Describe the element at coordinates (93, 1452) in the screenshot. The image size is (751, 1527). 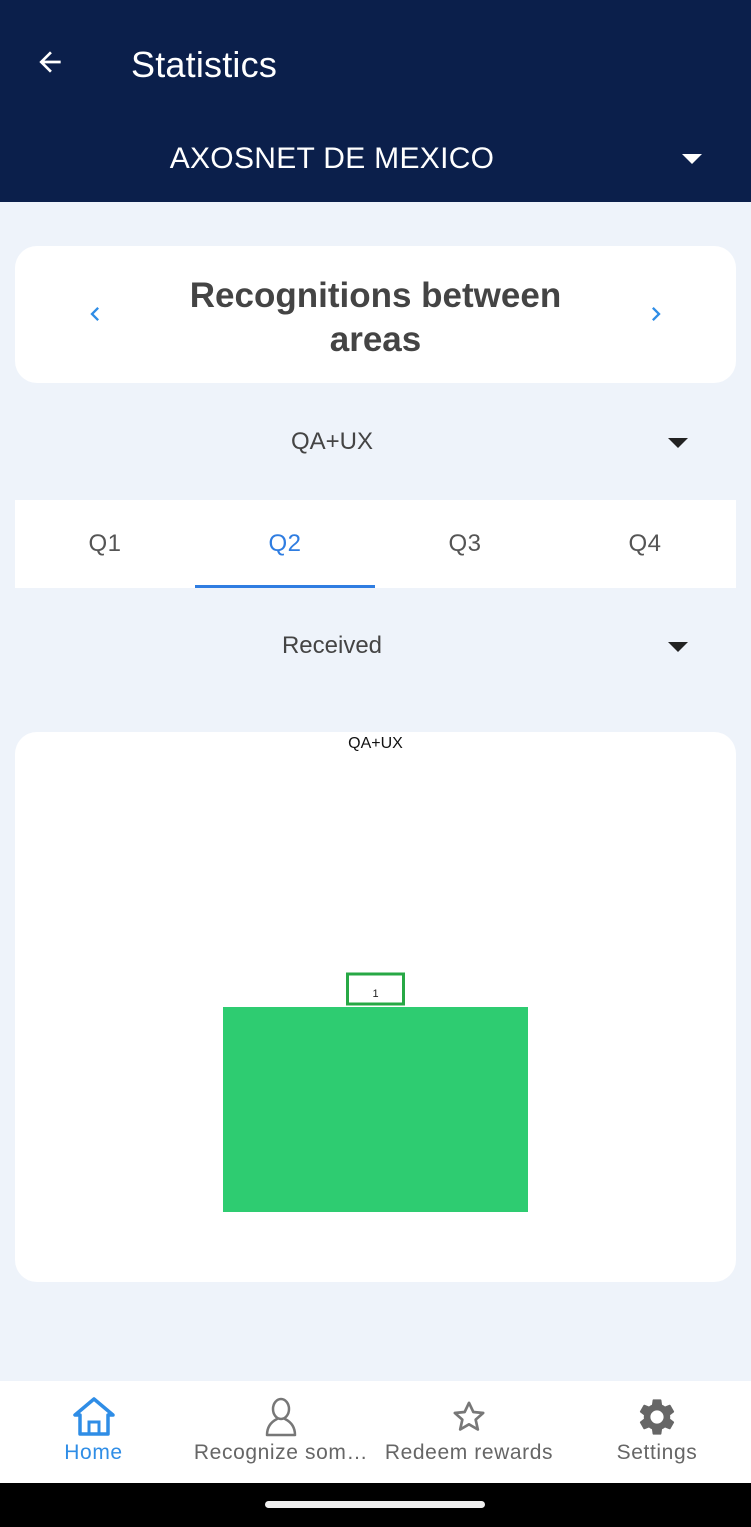
I see `nav-home-label: Home` at that location.